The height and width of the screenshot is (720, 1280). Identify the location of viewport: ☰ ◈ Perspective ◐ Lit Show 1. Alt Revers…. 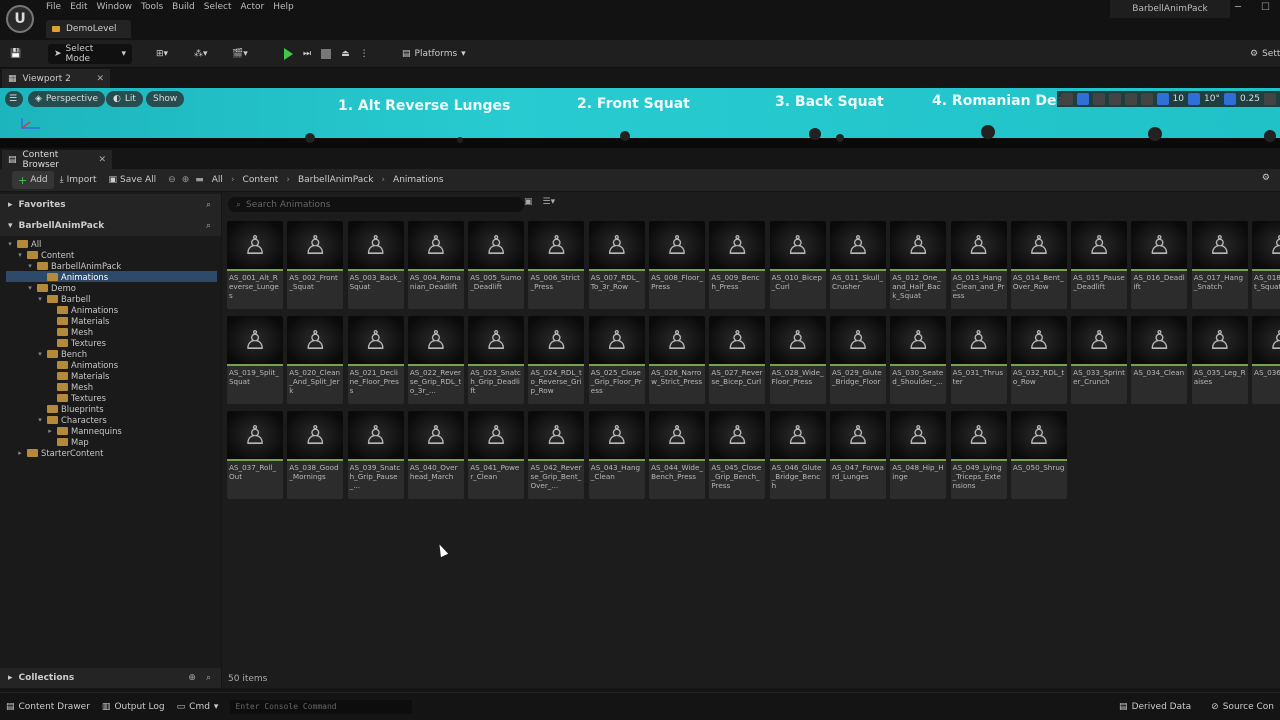
(640, 118).